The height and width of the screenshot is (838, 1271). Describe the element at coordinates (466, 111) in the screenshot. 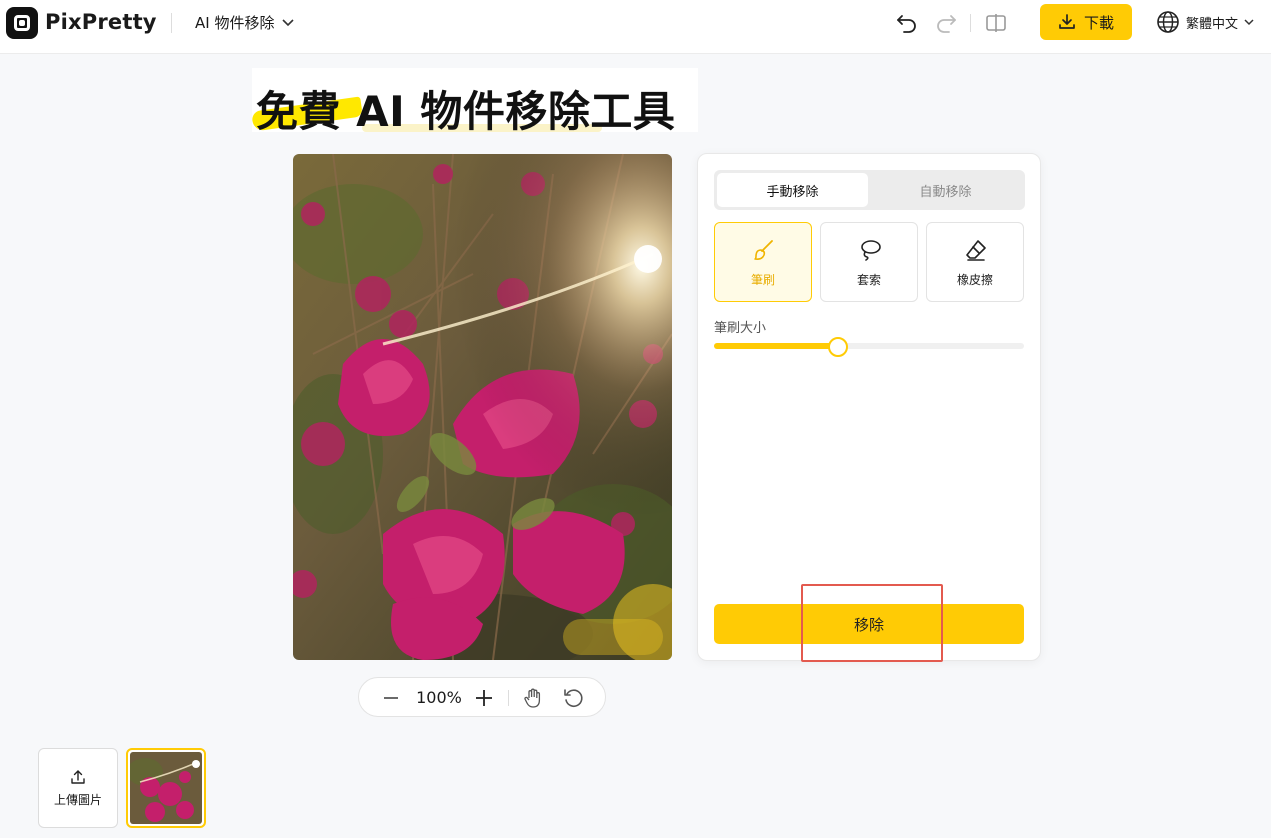

I see `page-title: 免費 AI 物件移除工具` at that location.